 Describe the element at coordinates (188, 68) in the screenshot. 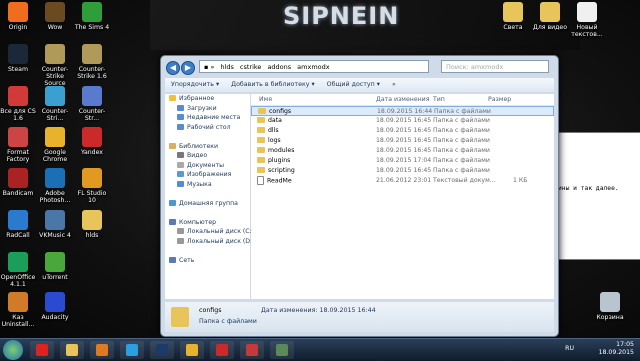

I see `forward-arrow-icon: ▶` at that location.